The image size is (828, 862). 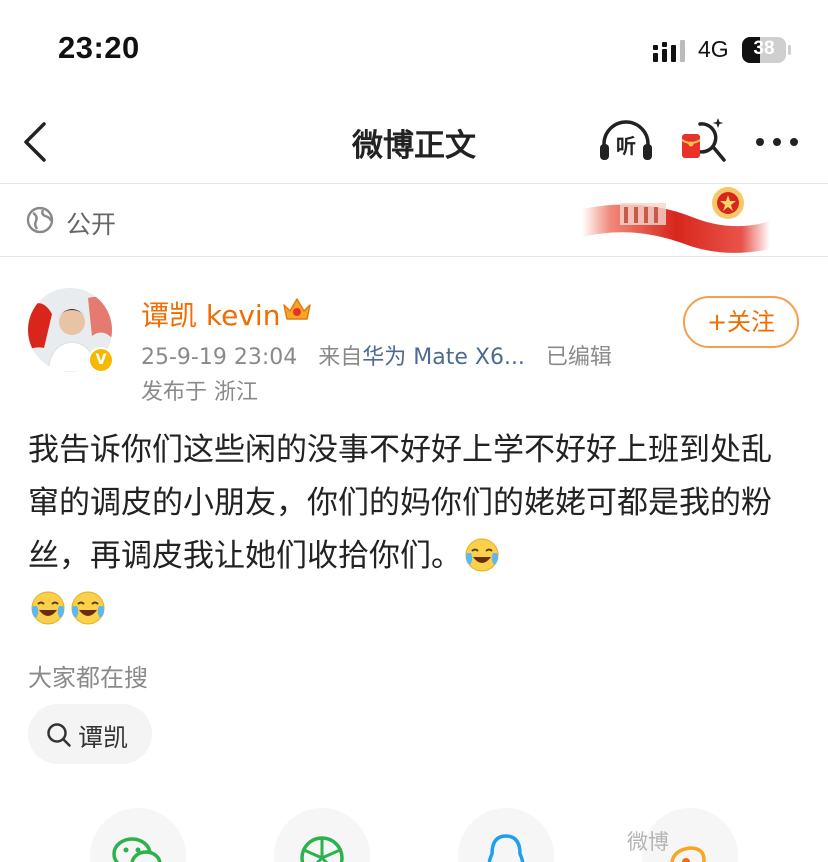 What do you see at coordinates (103, 737) in the screenshot?
I see `search-chip-label: 谭凯` at bounding box center [103, 737].